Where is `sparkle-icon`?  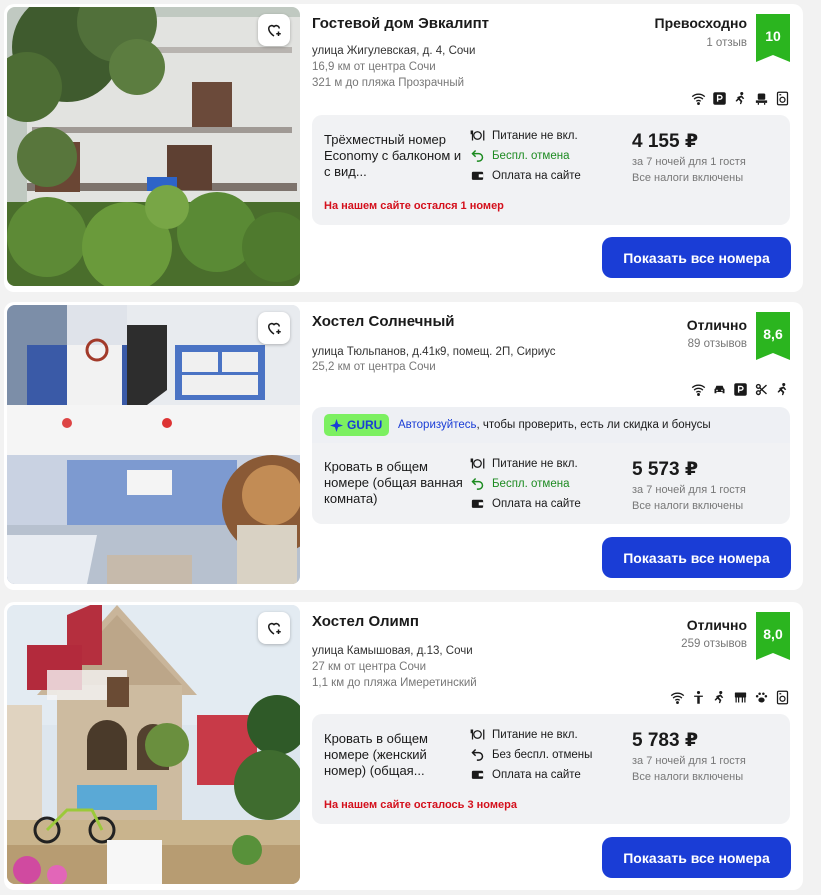 sparkle-icon is located at coordinates (336, 425).